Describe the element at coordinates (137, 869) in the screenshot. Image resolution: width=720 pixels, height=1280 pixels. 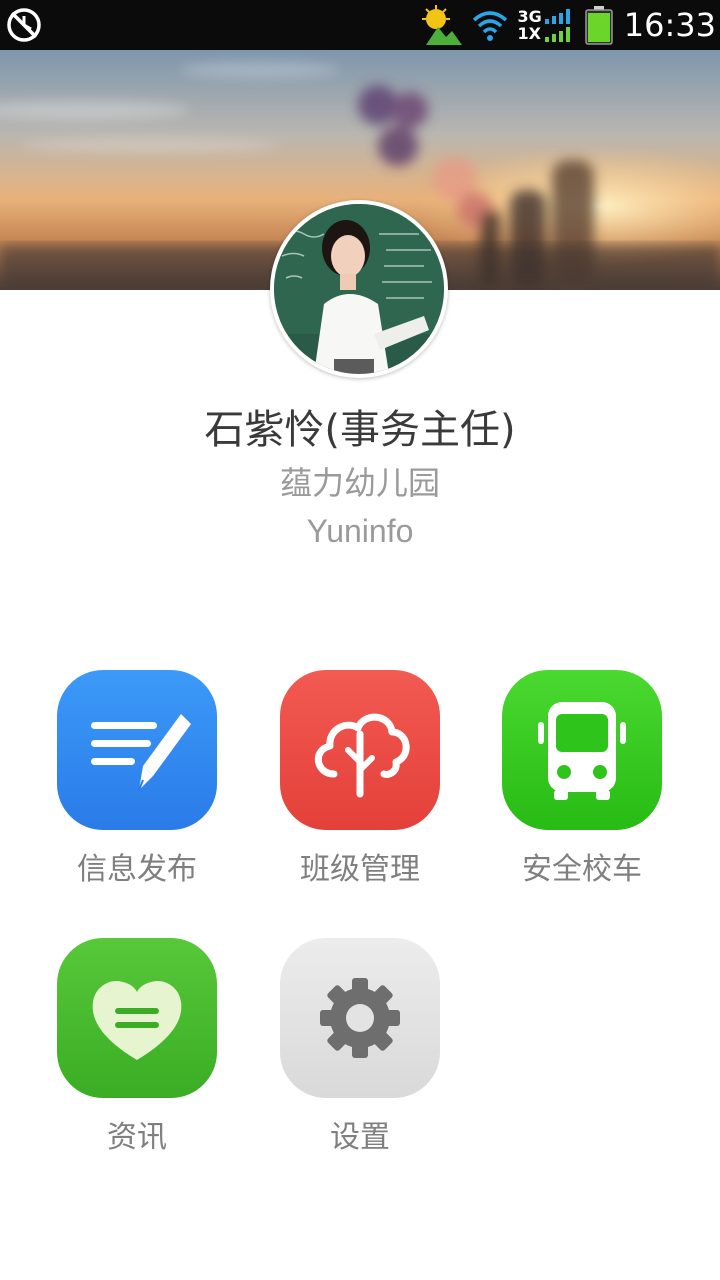
I see `app-label: 信息发布` at that location.